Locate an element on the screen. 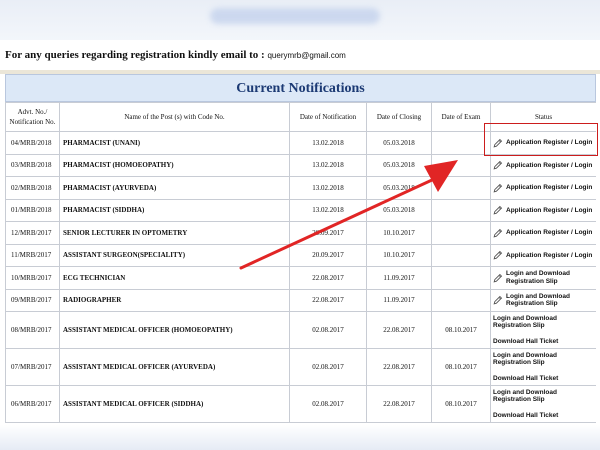 This screenshot has height=450, width=600. post-name: ASSISTANT MEDICAL OFFICER (SIDDHA) is located at coordinates (174, 404).